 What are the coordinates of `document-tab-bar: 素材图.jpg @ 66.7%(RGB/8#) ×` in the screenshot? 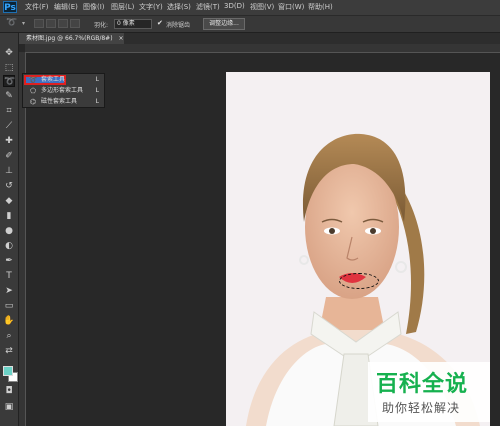 It's located at (259, 38).